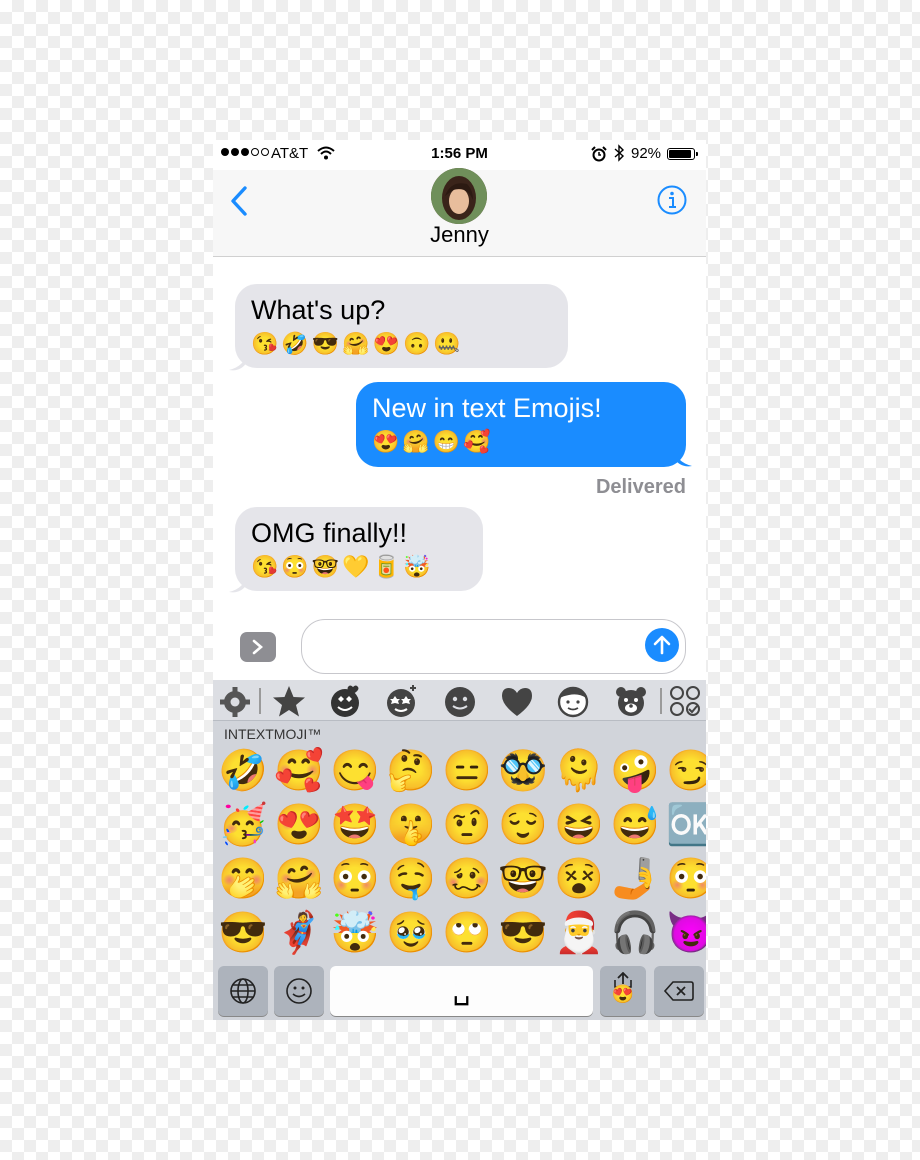  What do you see at coordinates (635, 771) in the screenshot?
I see `emoji-key: 🤪` at bounding box center [635, 771].